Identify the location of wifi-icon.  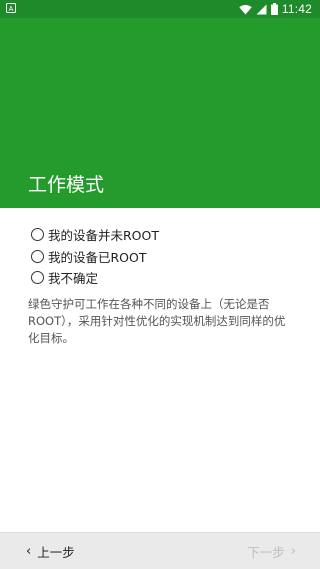
(245, 9).